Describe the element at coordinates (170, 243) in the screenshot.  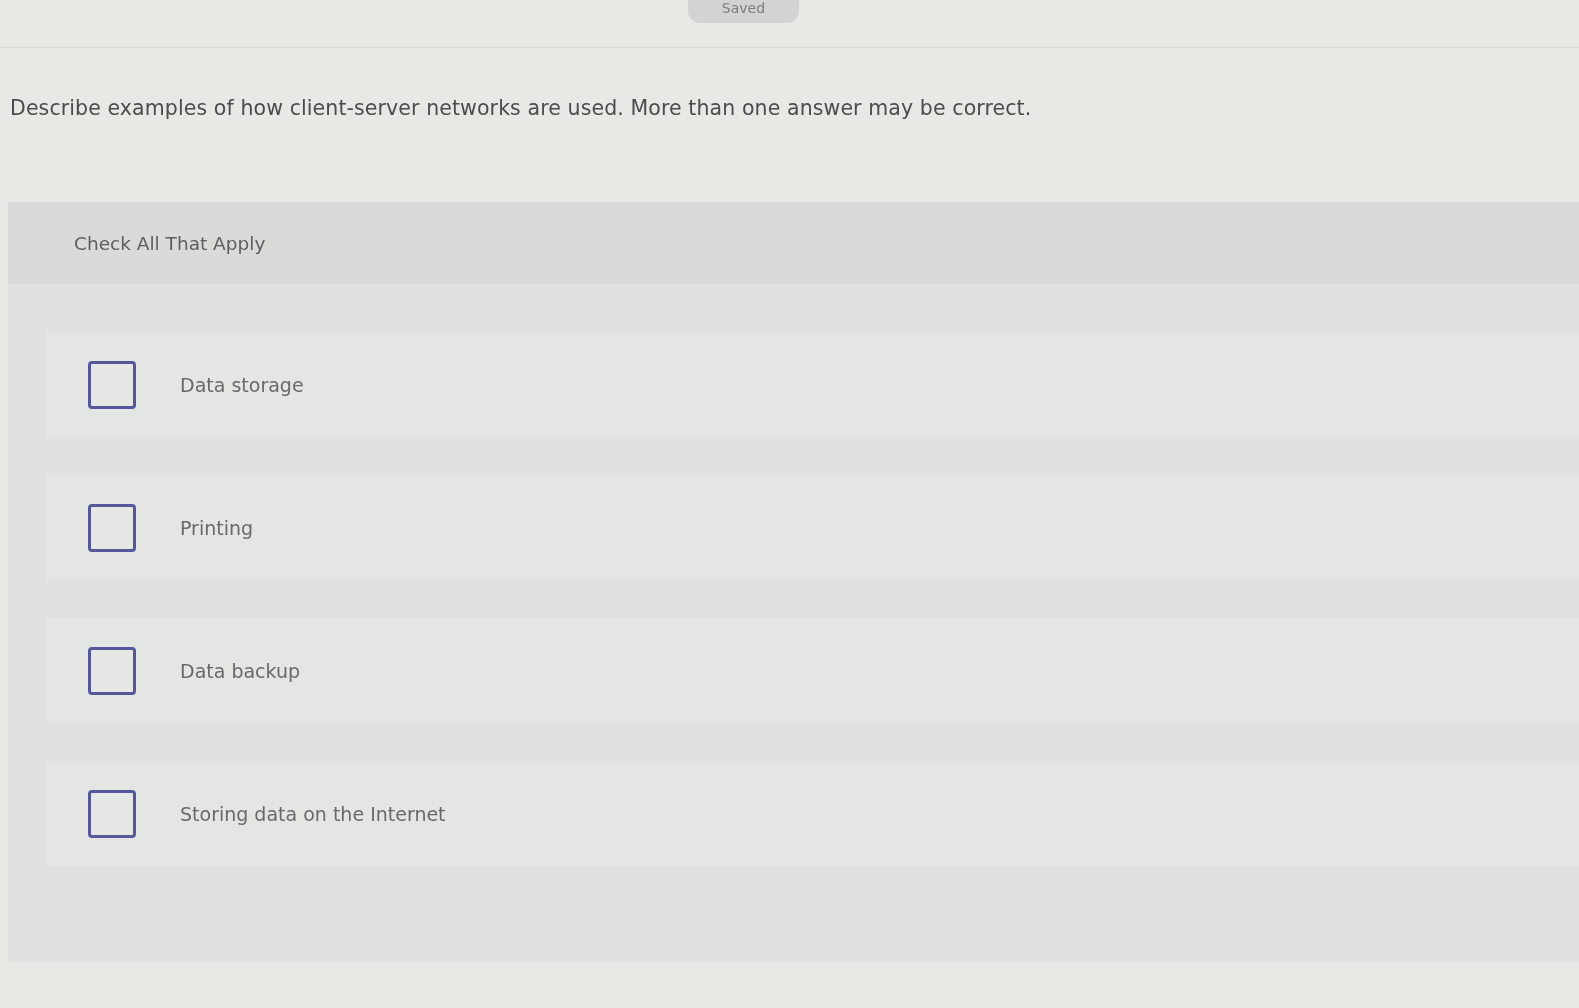
I see `instruction-text: Check All That Apply` at that location.